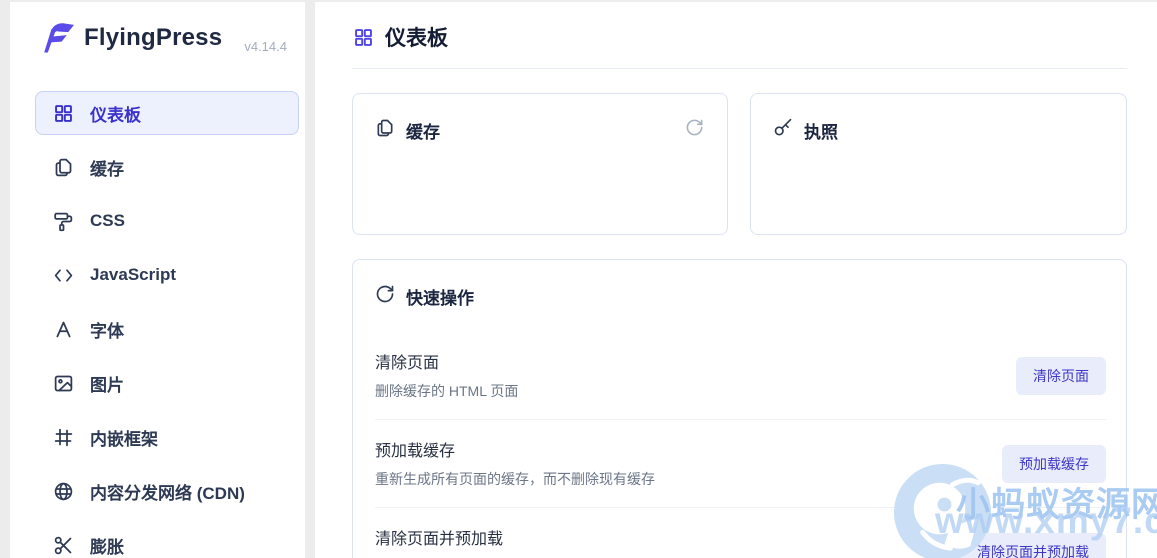  I want to click on brand-name: FlyingPress, so click(153, 37).